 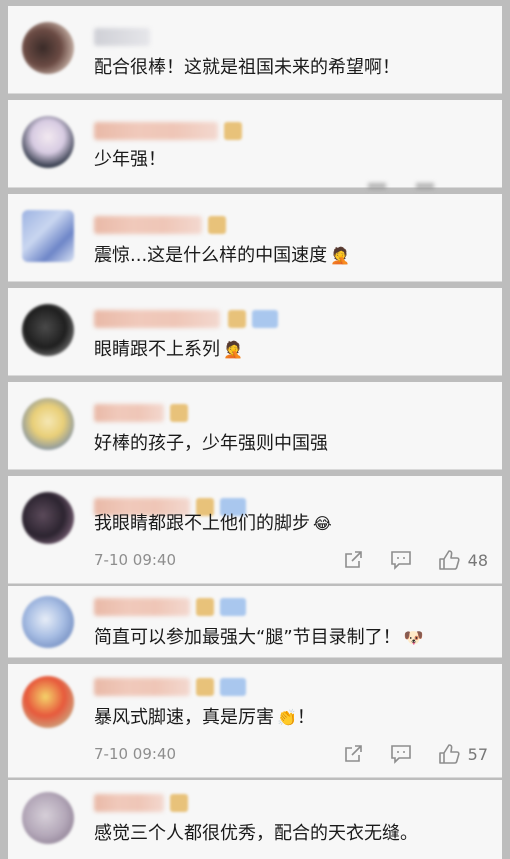 What do you see at coordinates (322, 523) in the screenshot?
I see `laughing-emoji-icon: 😂` at bounding box center [322, 523].